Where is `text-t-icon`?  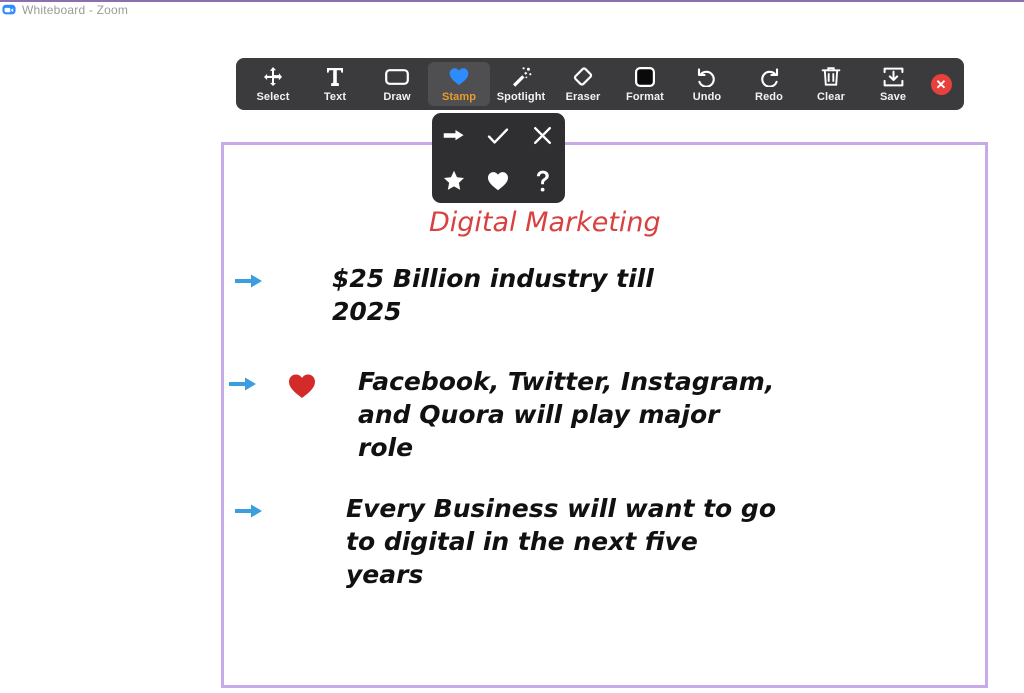
text-t-icon is located at coordinates (335, 77).